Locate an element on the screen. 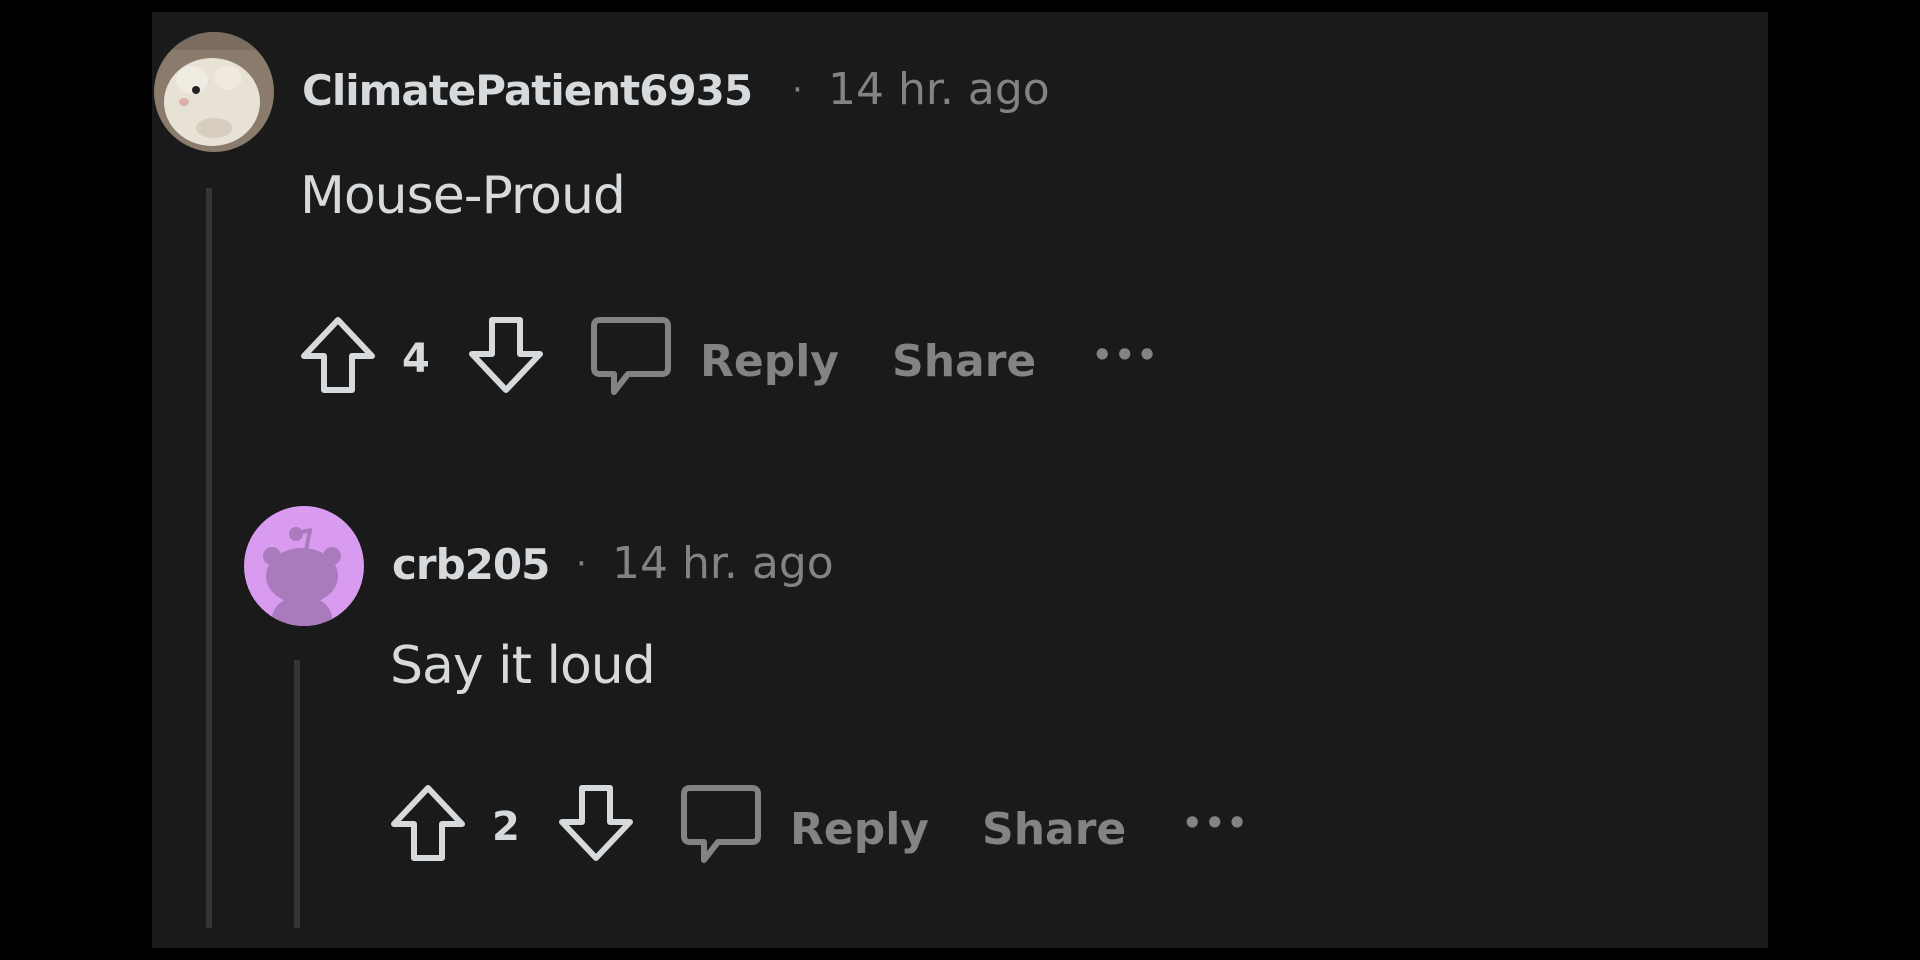 This screenshot has height=960, width=1920. vote-count: 4 is located at coordinates (416, 359).